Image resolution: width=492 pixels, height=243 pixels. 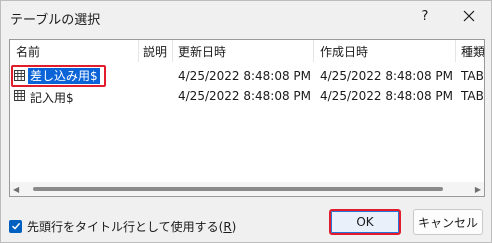 I want to click on horizontal-scrollbar: ◀ ▶, so click(x=247, y=189).